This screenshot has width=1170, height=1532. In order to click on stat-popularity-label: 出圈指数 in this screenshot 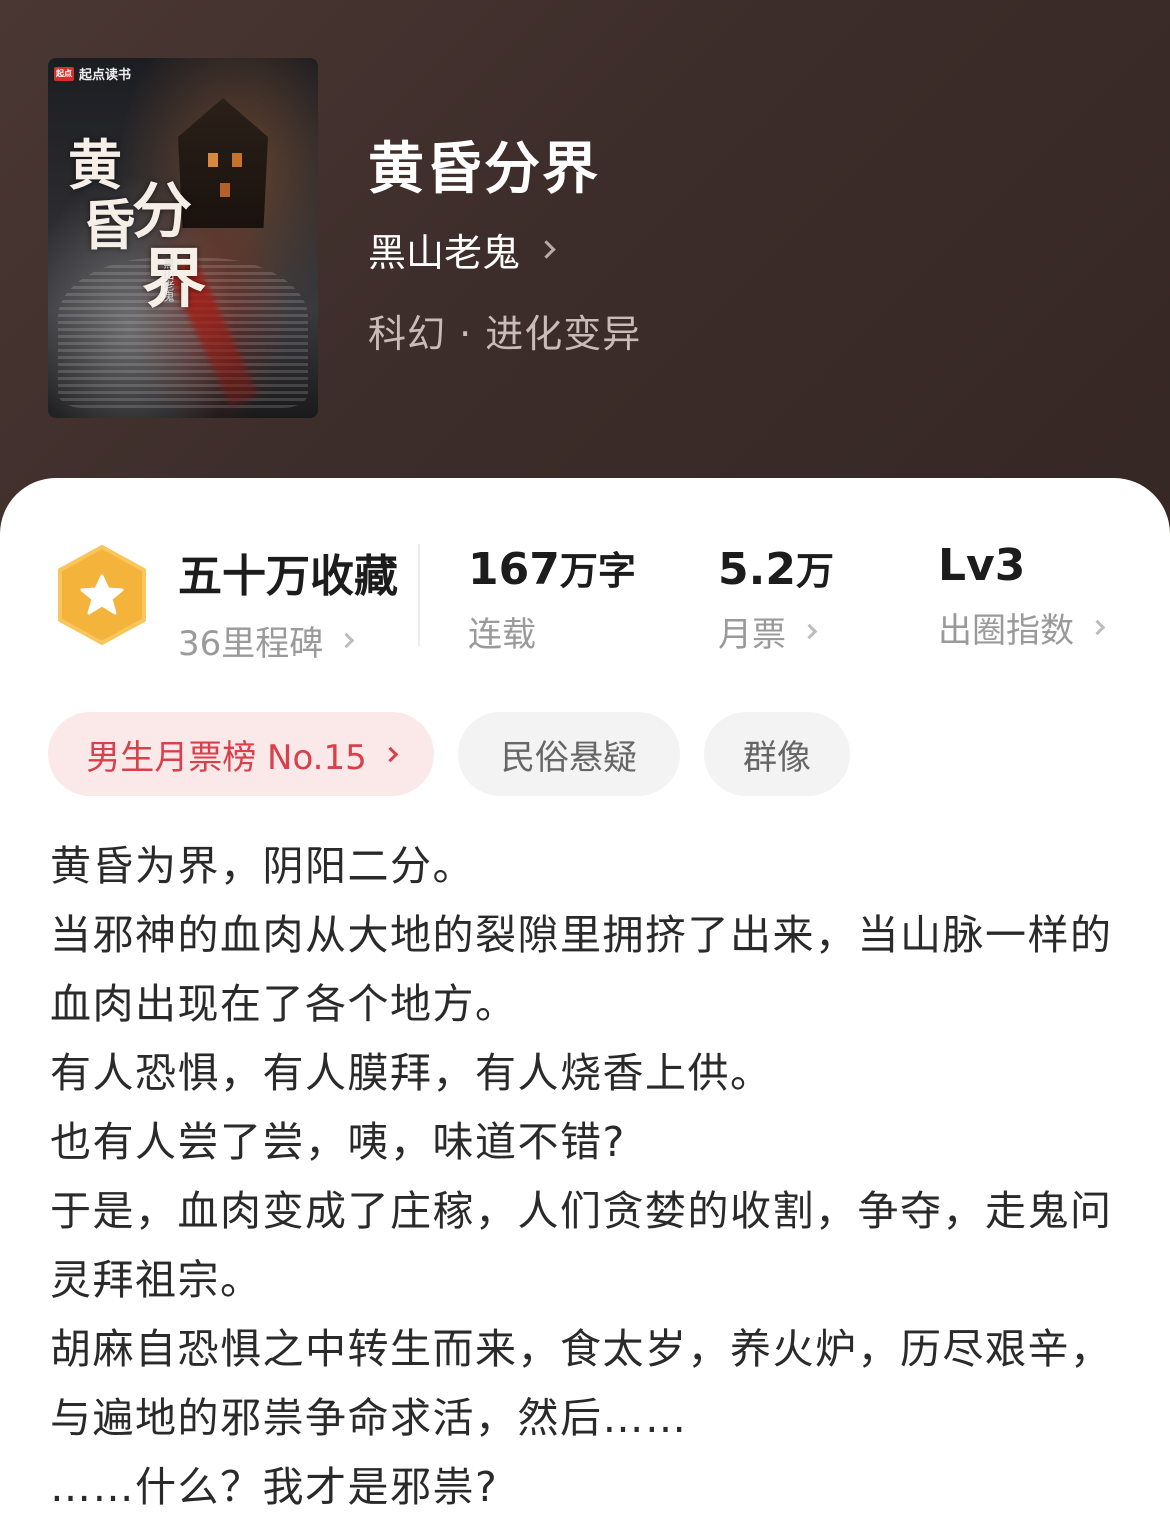, I will do `click(1006, 631)`.